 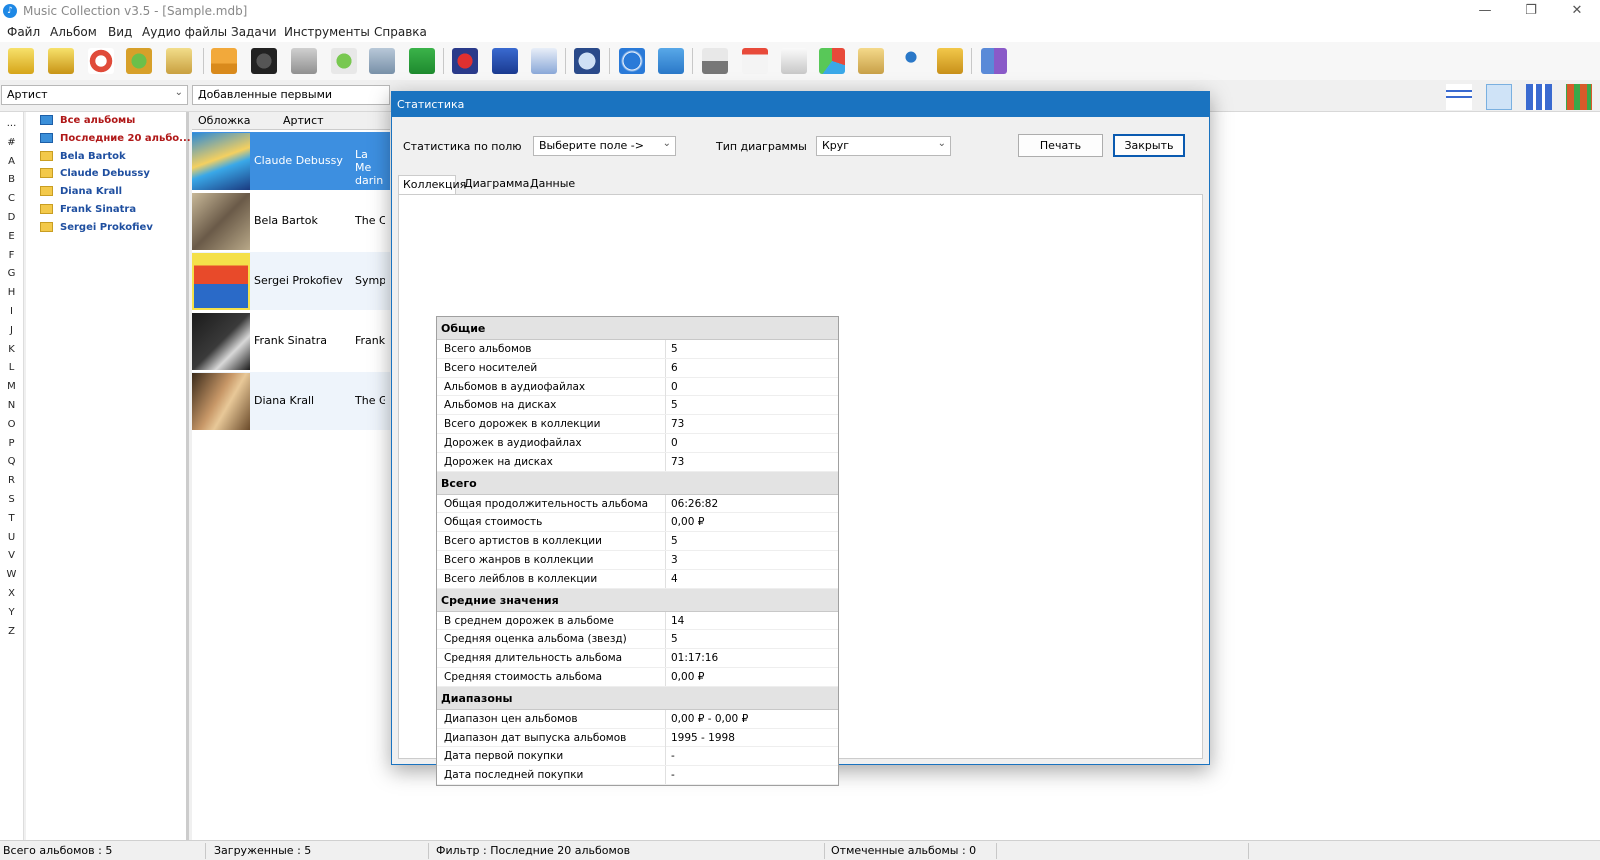 What do you see at coordinates (291, 281) in the screenshot?
I see `album-row: Sergei Prokofiev Symph` at bounding box center [291, 281].